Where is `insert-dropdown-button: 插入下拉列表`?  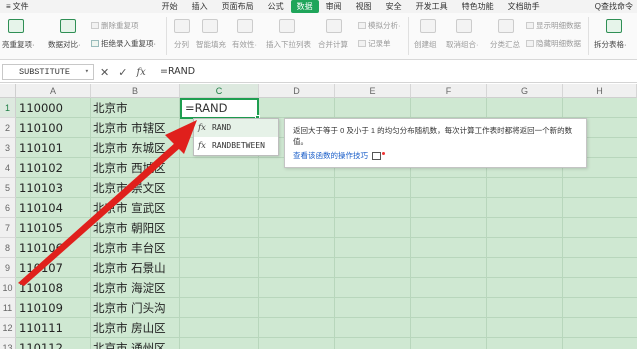 insert-dropdown-button: 插入下拉列表 is located at coordinates (288, 44).